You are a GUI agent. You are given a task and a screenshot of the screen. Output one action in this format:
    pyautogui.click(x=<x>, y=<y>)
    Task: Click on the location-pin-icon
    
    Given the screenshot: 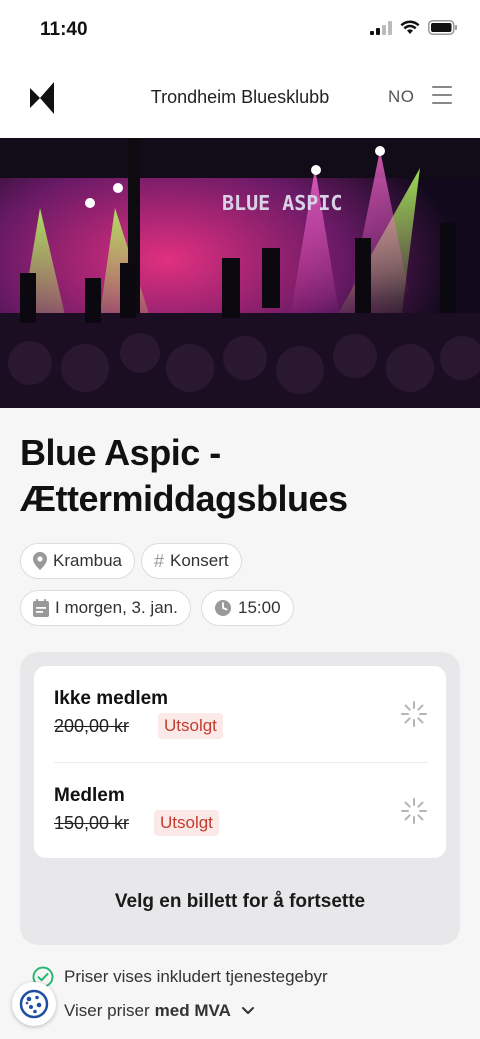 What is the action you would take?
    pyautogui.click(x=40, y=561)
    